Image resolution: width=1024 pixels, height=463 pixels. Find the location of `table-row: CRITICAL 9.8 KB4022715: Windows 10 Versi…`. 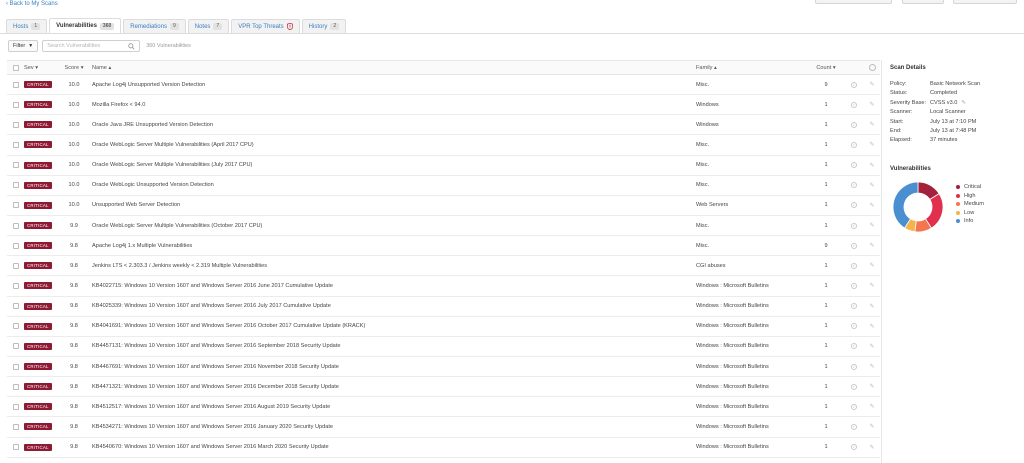

table-row: CRITICAL 9.8 KB4022715: Windows 10 Versi… is located at coordinates (443, 286).